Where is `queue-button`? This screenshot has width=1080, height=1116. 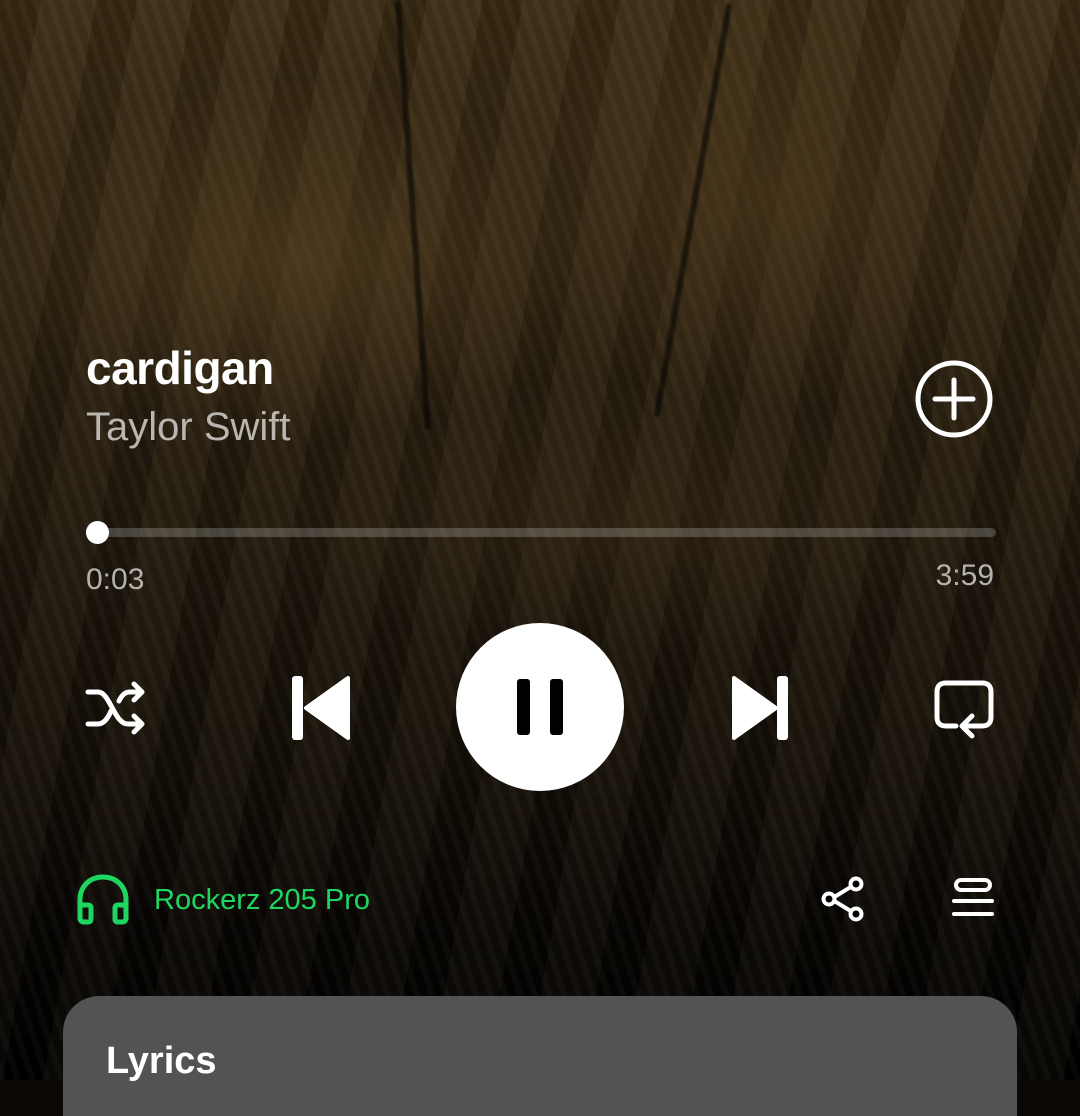
queue-button is located at coordinates (973, 899).